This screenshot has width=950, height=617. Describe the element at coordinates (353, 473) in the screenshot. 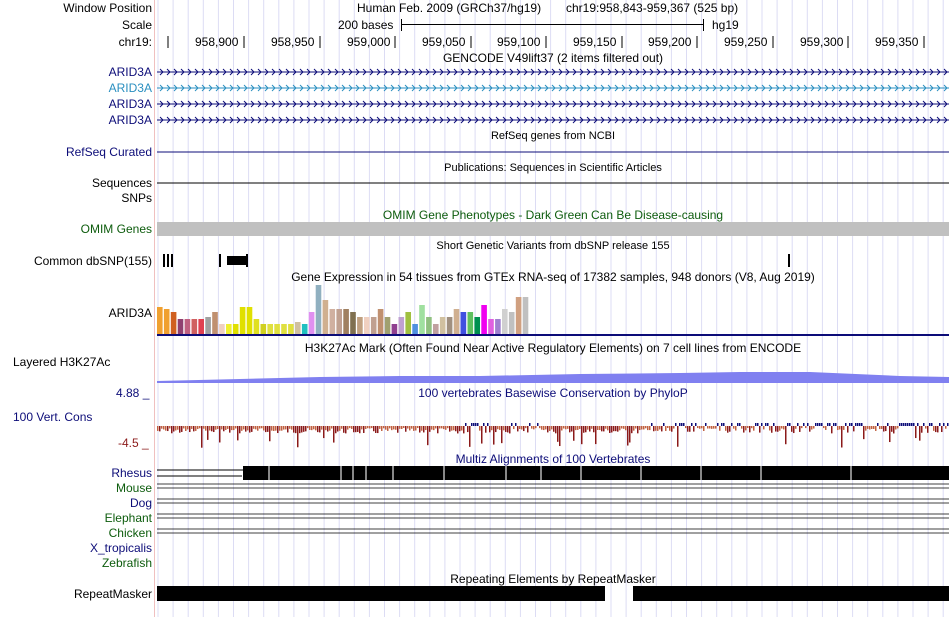

I see `multiz-gap` at that location.